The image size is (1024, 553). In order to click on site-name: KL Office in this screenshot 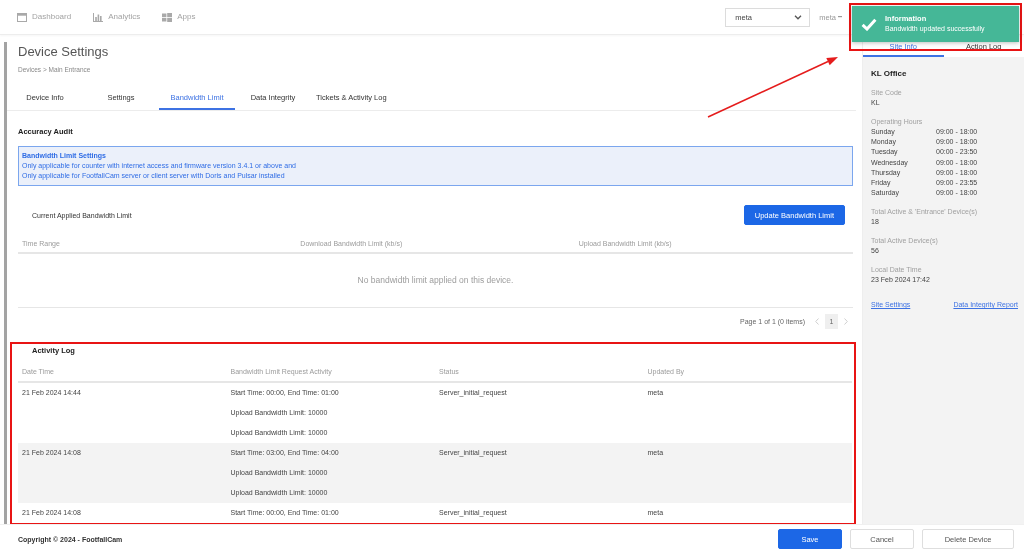, I will do `click(889, 74)`.